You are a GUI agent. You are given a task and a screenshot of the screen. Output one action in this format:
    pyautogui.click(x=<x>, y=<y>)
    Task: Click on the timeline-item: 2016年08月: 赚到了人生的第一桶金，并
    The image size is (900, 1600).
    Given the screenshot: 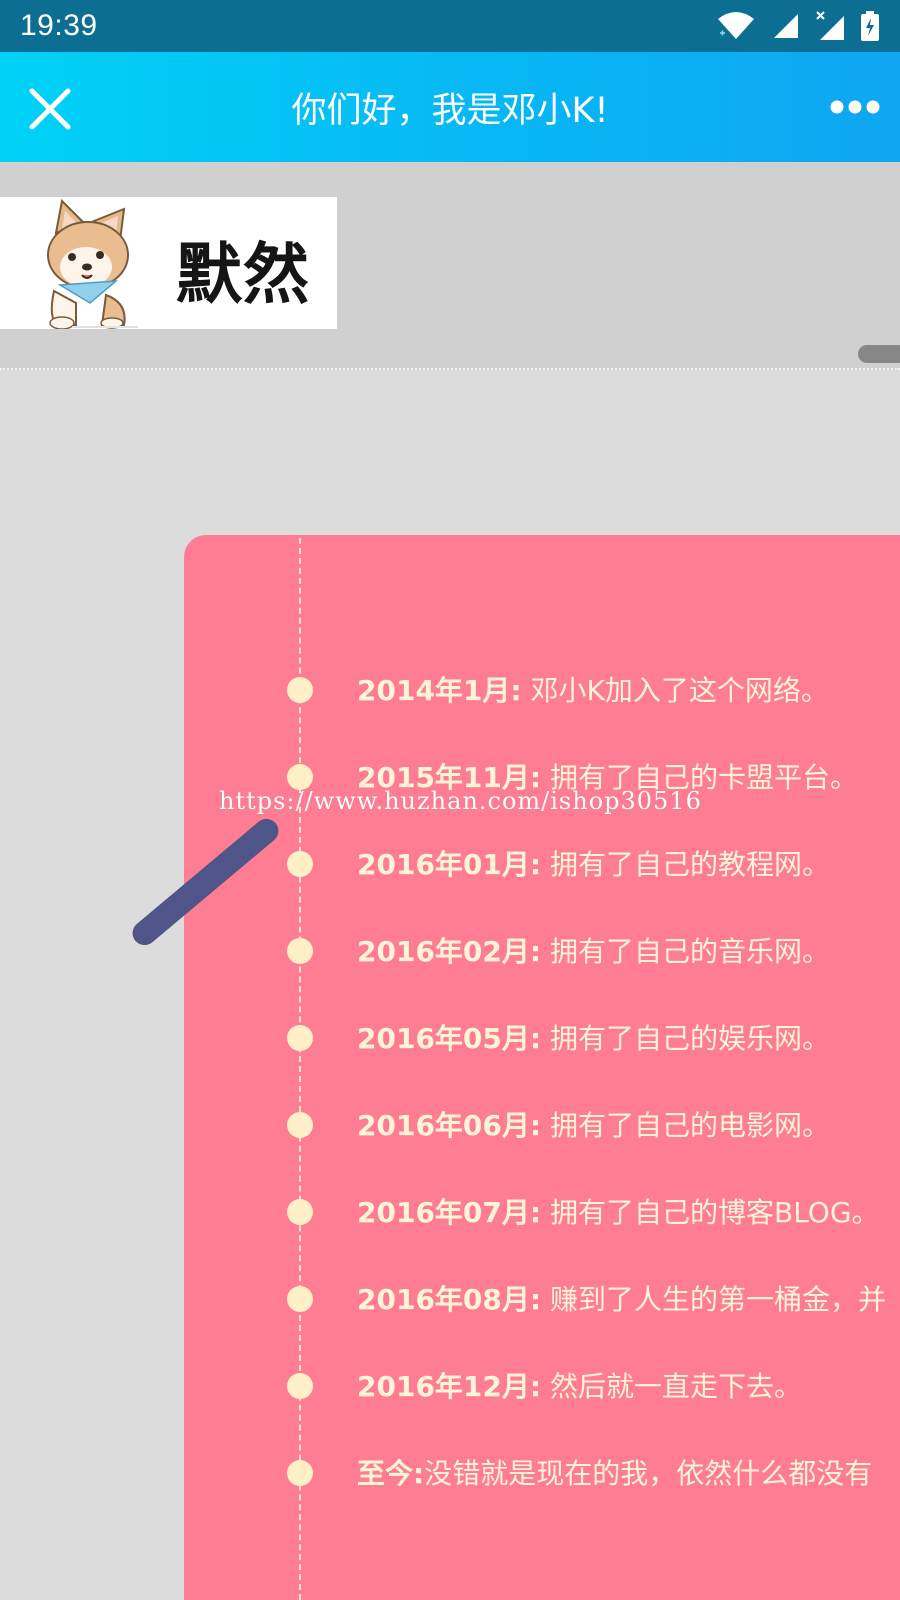 What is the action you would take?
    pyautogui.click(x=621, y=1300)
    